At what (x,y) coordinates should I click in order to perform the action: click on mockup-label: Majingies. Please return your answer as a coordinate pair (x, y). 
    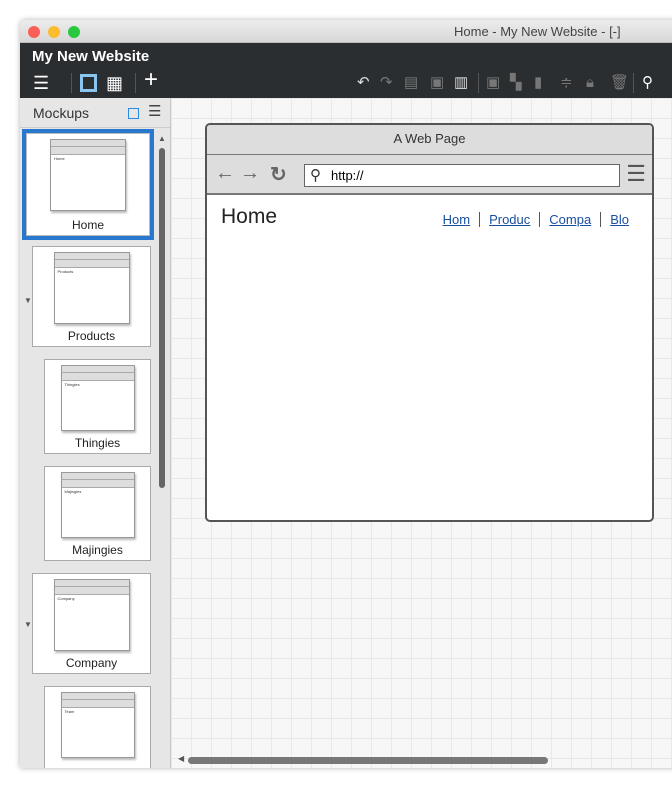
    Looking at the image, I should click on (97, 550).